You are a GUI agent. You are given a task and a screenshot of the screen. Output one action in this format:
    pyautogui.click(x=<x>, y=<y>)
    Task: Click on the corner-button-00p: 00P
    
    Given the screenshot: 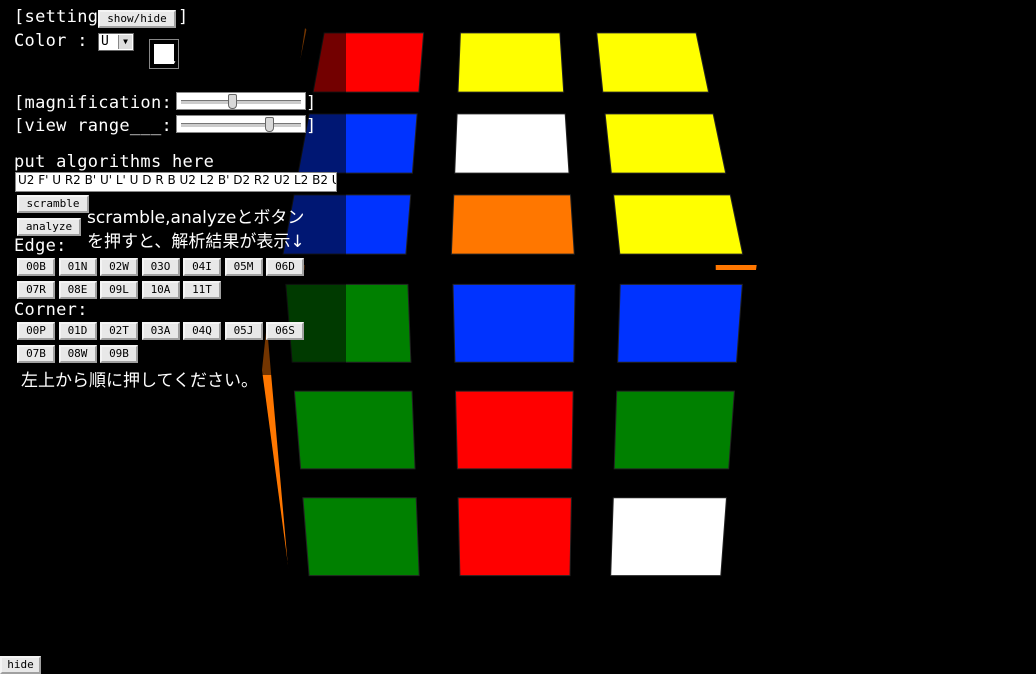 What is the action you would take?
    pyautogui.click(x=36, y=331)
    